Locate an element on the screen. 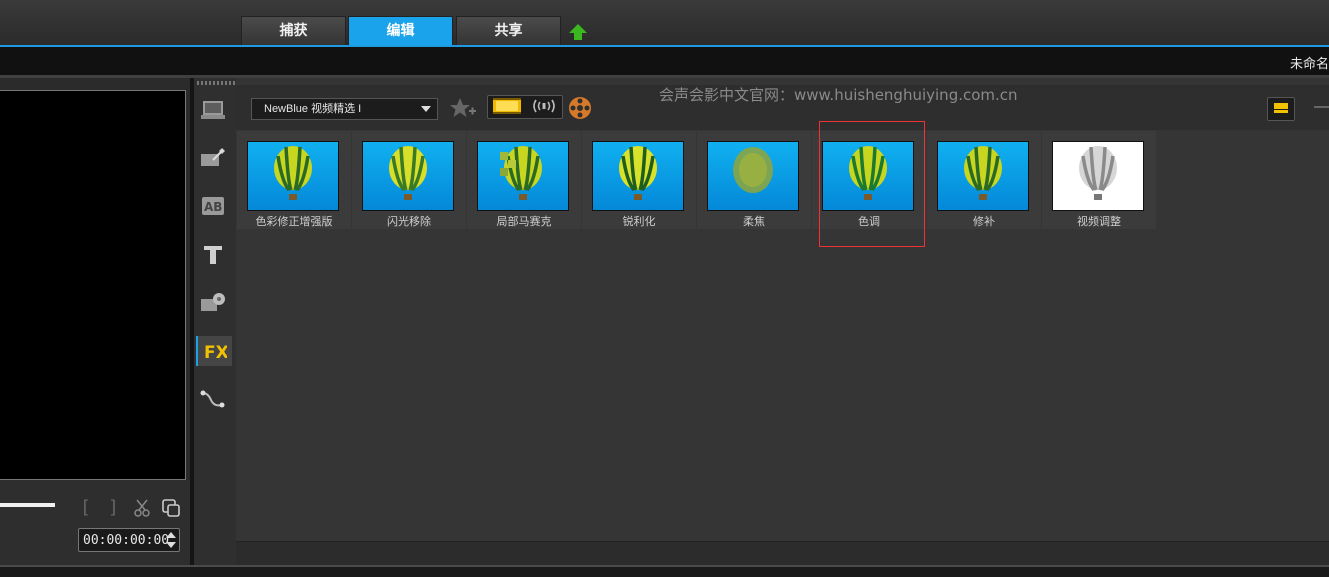 The width and height of the screenshot is (1329, 577). preview-window is located at coordinates (93, 285).